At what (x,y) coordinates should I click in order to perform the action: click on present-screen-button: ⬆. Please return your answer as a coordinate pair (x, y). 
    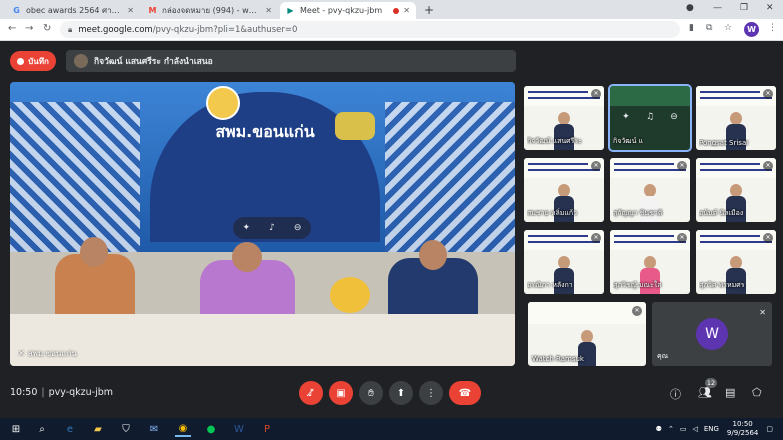
    Looking at the image, I should click on (401, 393).